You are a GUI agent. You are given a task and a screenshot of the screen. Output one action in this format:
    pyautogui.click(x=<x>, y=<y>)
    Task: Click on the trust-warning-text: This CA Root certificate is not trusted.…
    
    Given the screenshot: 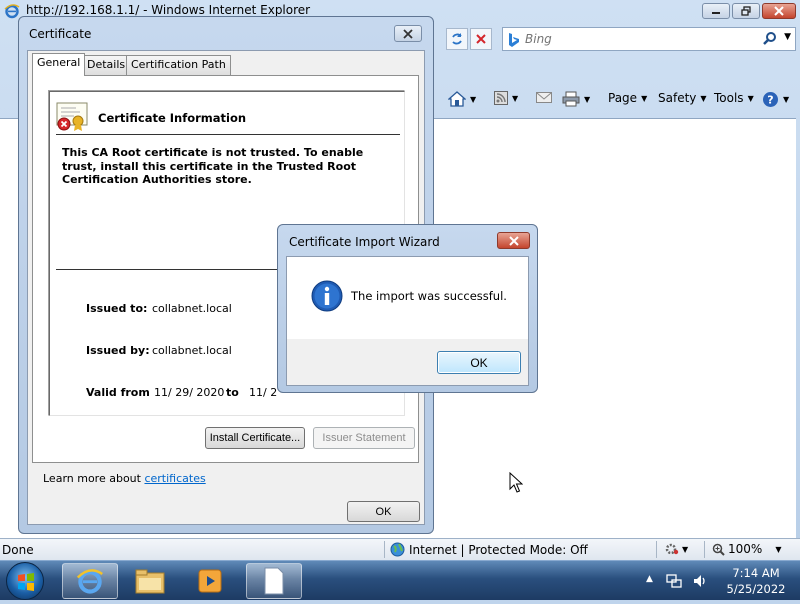 What is the action you would take?
    pyautogui.click(x=213, y=166)
    